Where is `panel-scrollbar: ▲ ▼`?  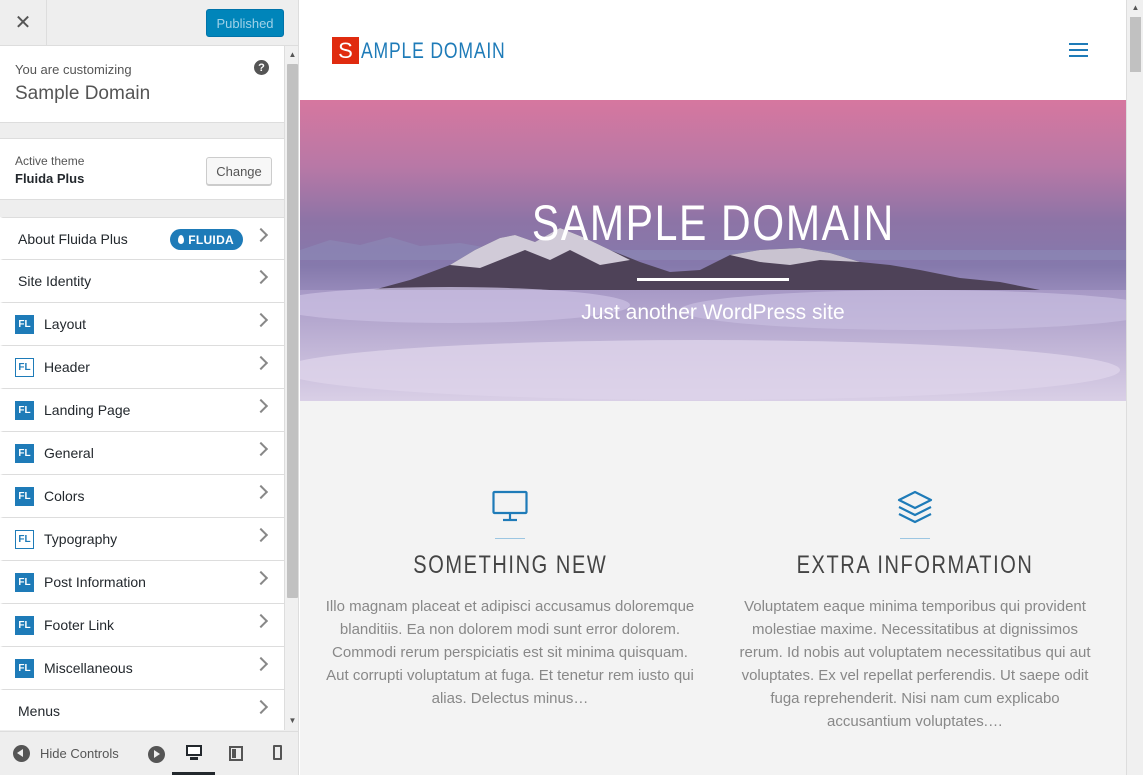 panel-scrollbar: ▲ ▼ is located at coordinates (291, 388).